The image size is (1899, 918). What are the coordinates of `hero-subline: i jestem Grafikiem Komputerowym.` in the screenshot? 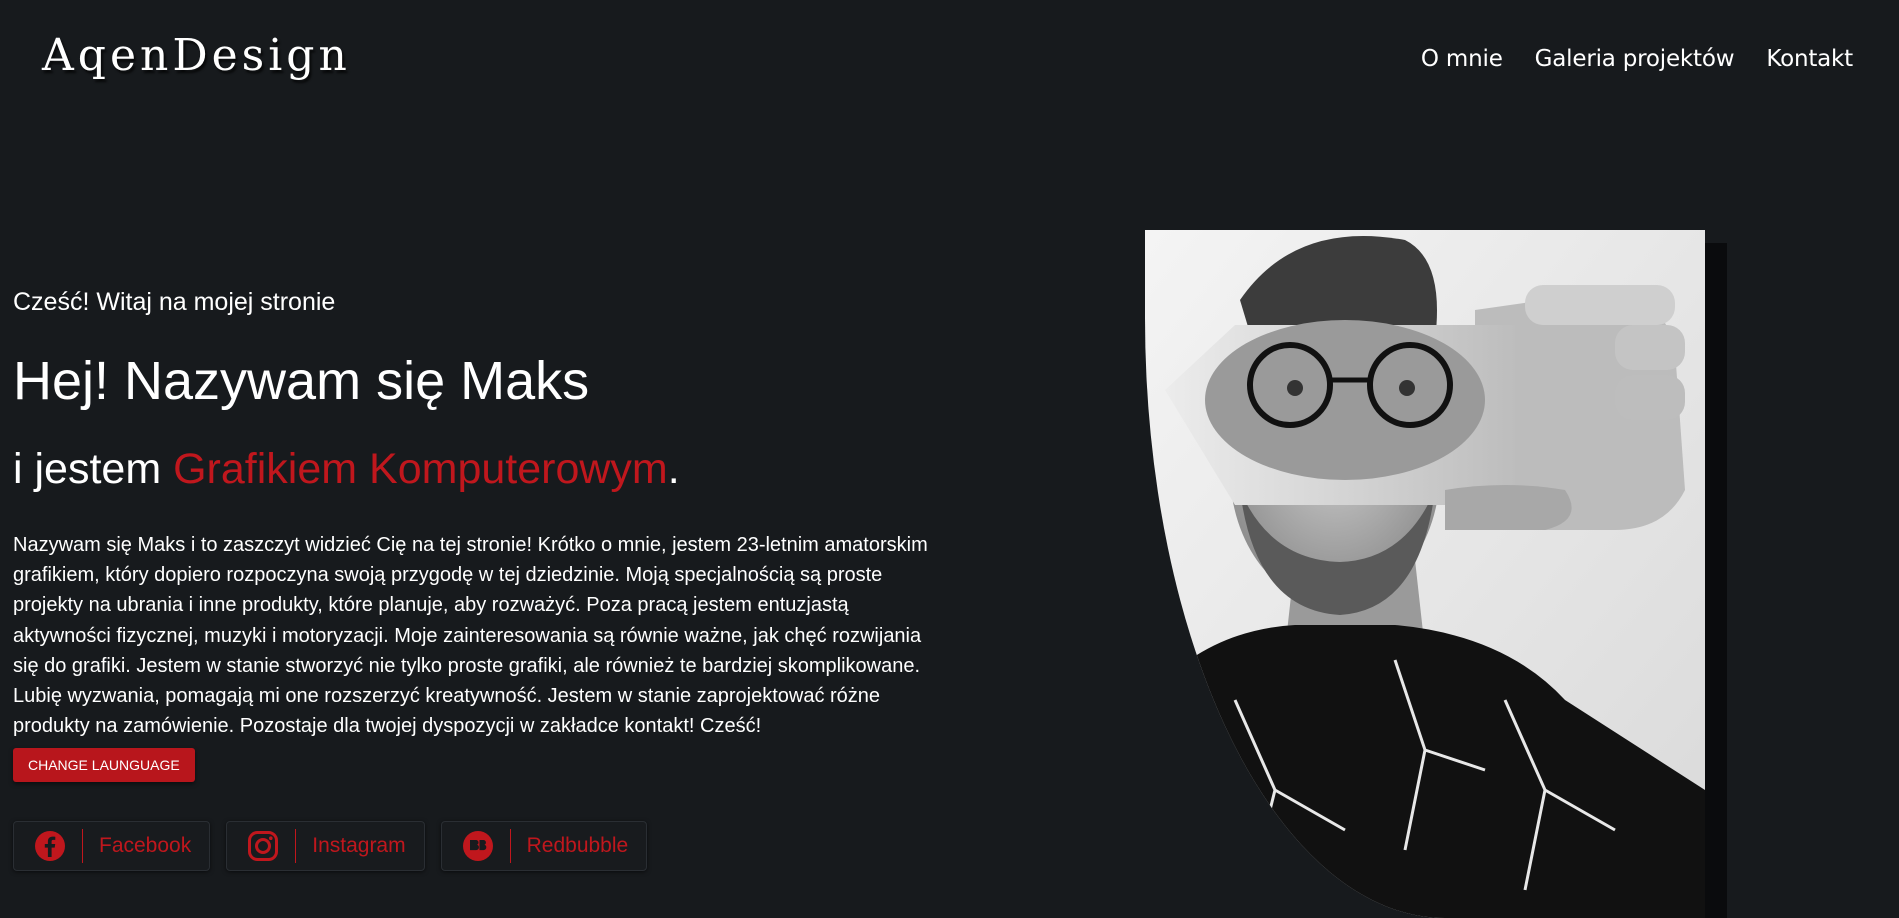 It's located at (346, 469).